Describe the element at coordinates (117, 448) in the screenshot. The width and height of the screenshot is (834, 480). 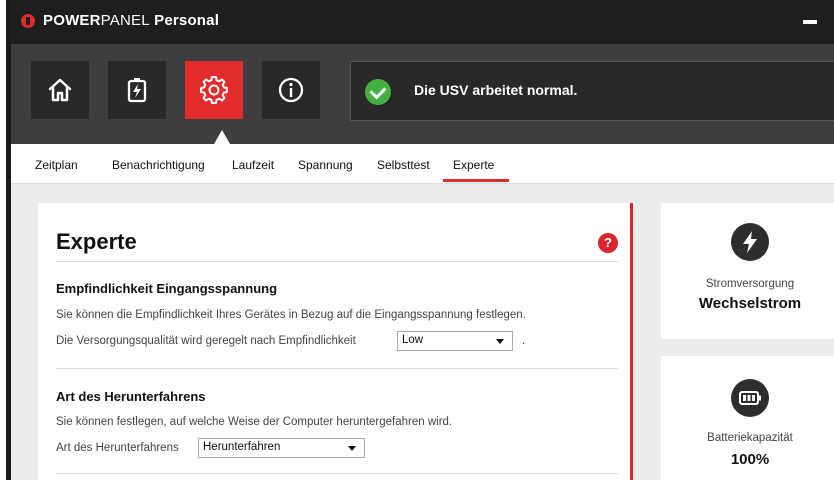
I see `shutdown-type-label: Art des Herunterfahrens` at that location.